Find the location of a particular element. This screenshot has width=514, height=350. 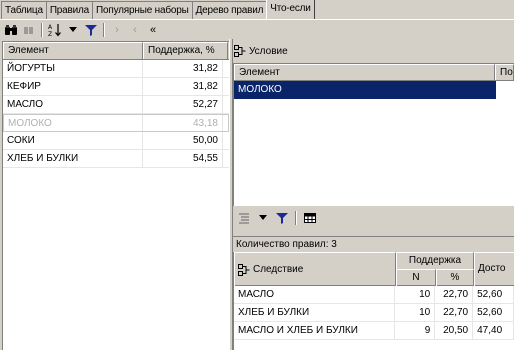

element-cell: СОКИ is located at coordinates (73, 140).